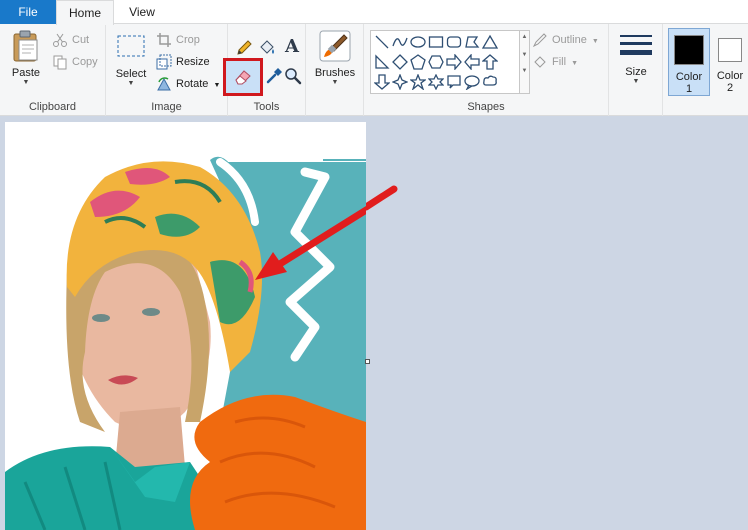  Describe the element at coordinates (293, 76) in the screenshot. I see `magnifier-icon` at that location.